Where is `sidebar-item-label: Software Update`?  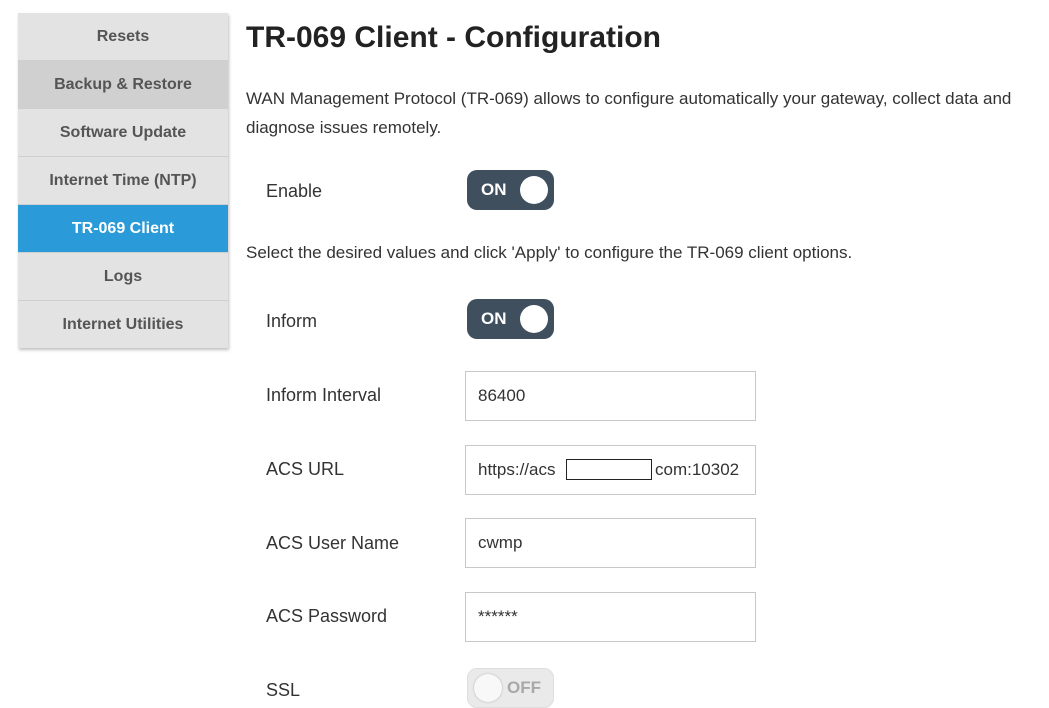
sidebar-item-label: Software Update is located at coordinates (123, 132).